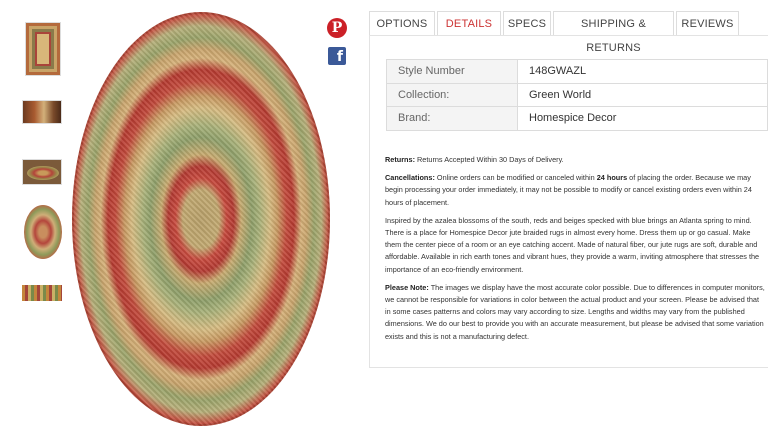 This screenshot has width=768, height=434. Describe the element at coordinates (337, 28) in the screenshot. I see `pinterest-icon: P` at that location.